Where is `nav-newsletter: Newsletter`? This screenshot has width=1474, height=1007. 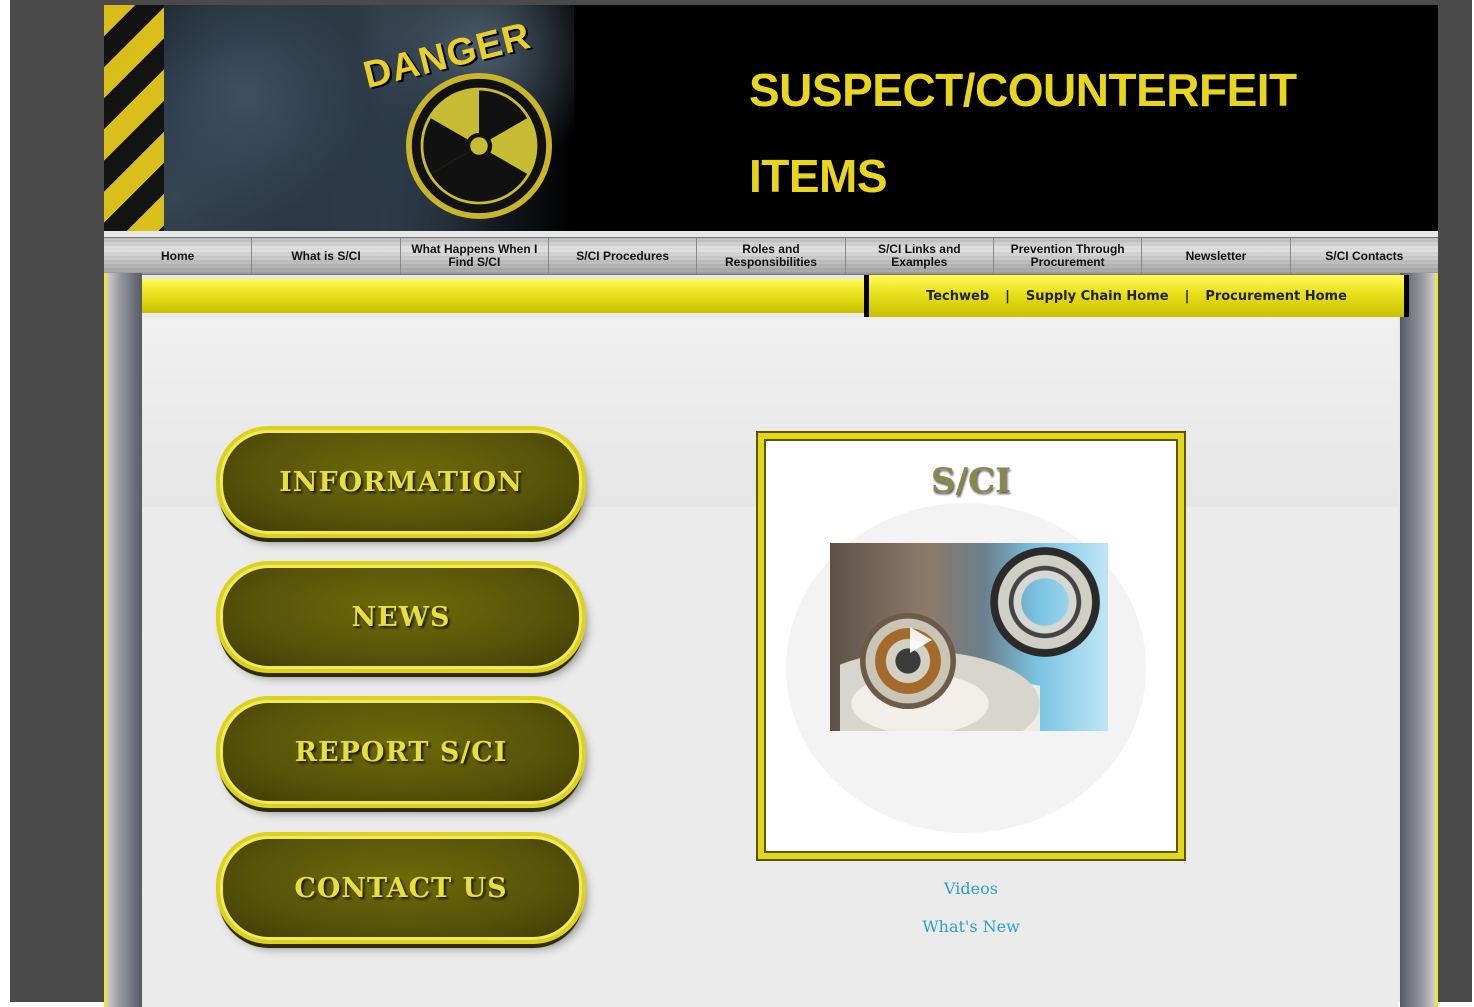 nav-newsletter: Newsletter is located at coordinates (1216, 256).